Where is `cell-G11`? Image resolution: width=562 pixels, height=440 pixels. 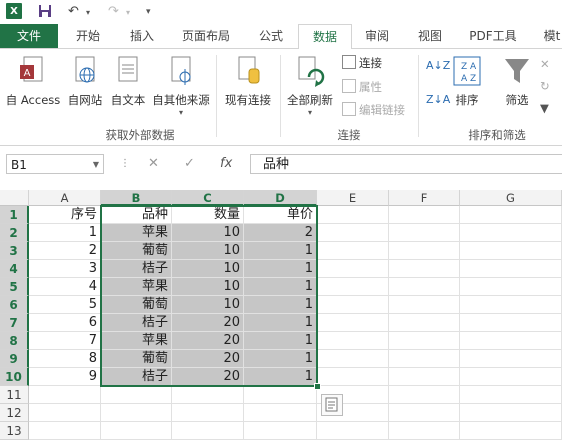
cell-G11 is located at coordinates (511, 395).